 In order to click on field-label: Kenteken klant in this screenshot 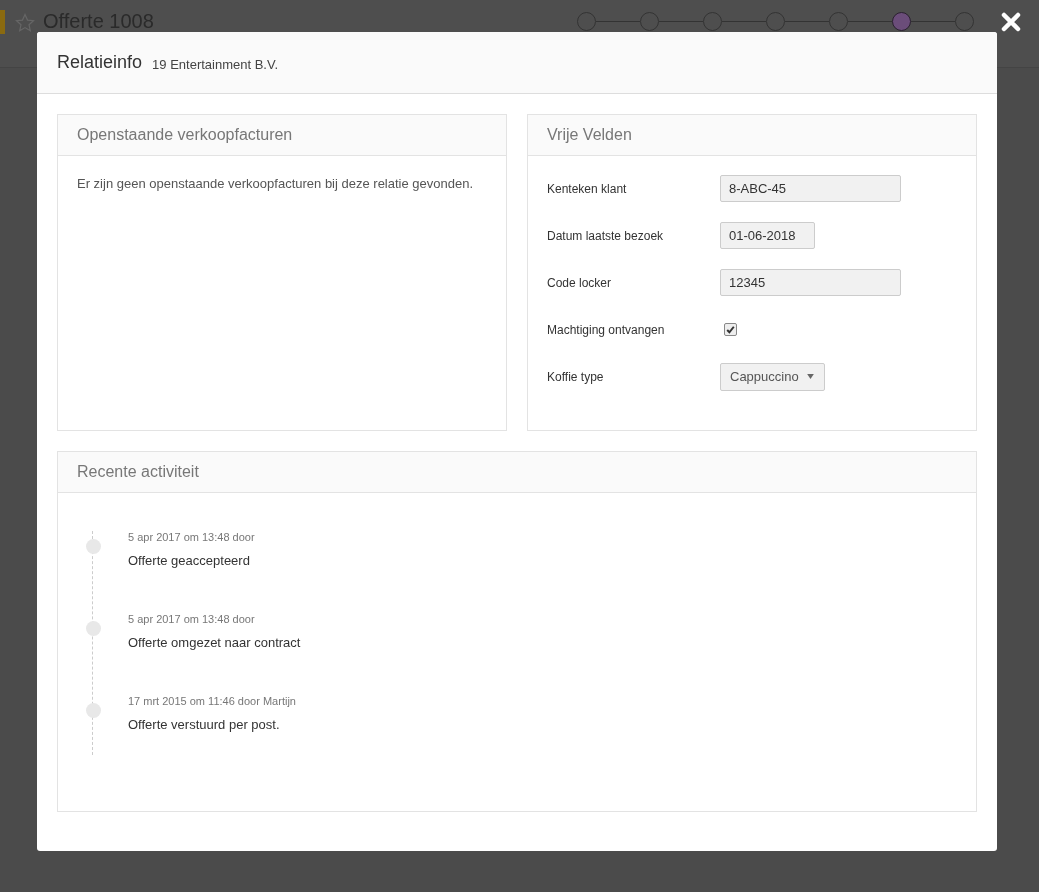, I will do `click(587, 188)`.